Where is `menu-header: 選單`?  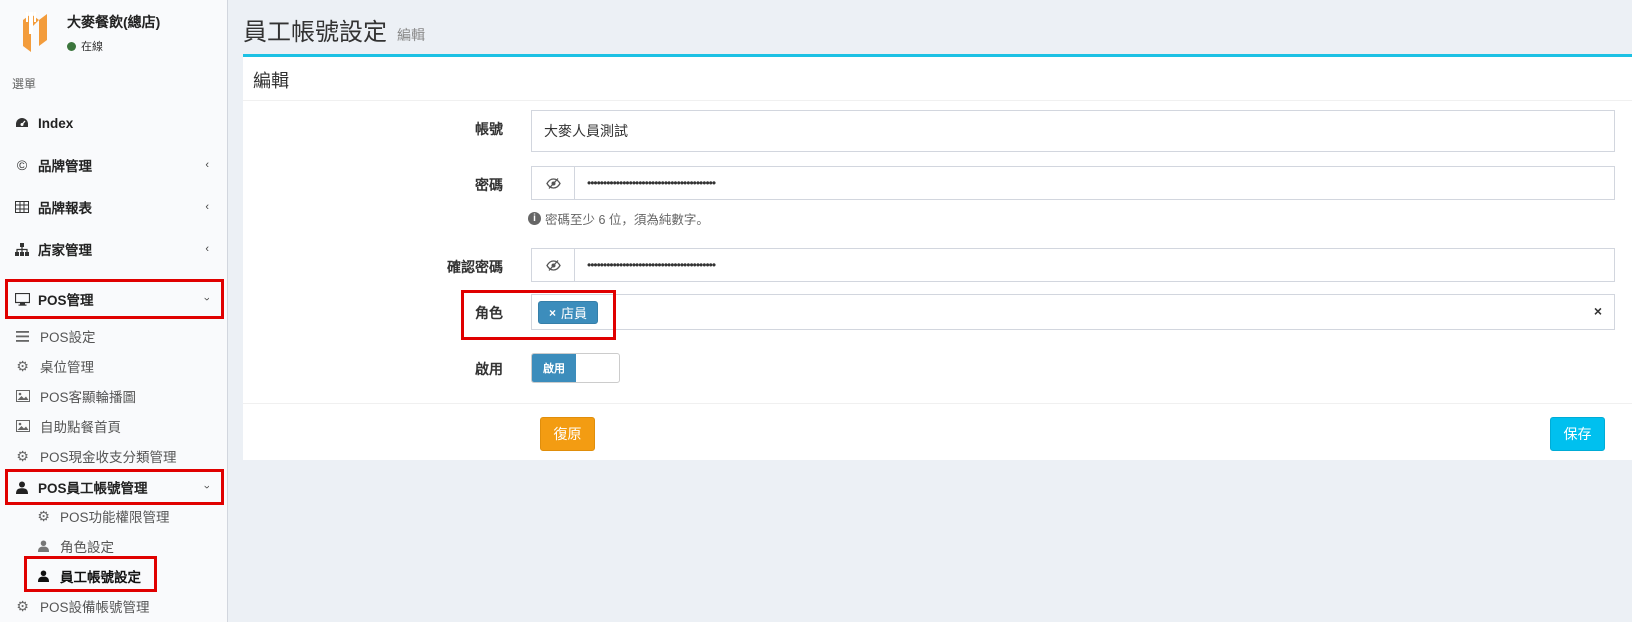
menu-header: 選單 is located at coordinates (24, 84).